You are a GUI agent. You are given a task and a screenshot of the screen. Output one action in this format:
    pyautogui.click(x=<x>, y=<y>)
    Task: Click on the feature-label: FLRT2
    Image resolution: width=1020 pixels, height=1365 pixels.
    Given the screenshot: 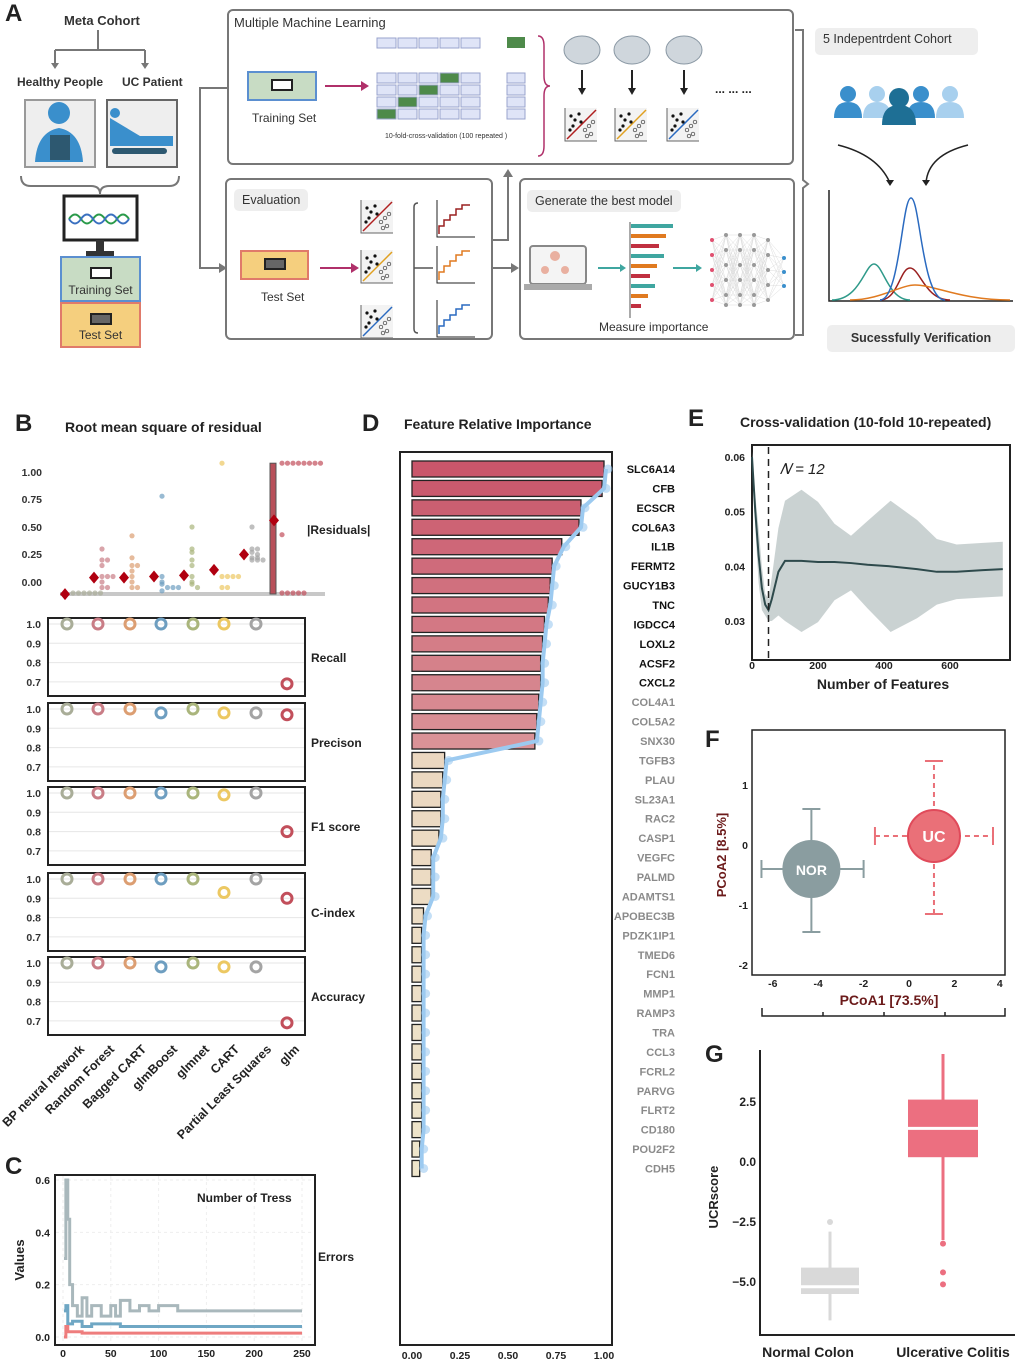 What is the action you would take?
    pyautogui.click(x=658, y=1111)
    